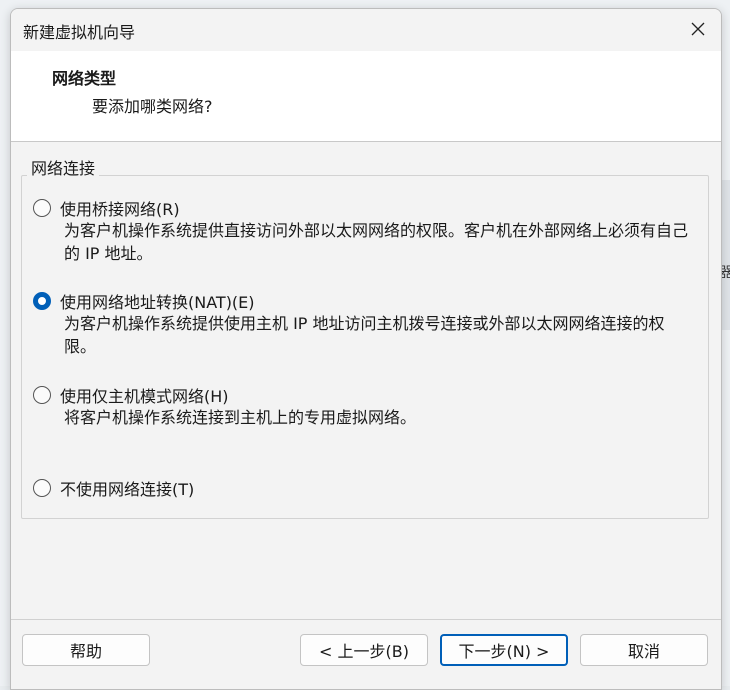 The width and height of the screenshot is (730, 690). What do you see at coordinates (84, 78) in the screenshot?
I see `page-title: 网络类型` at bounding box center [84, 78].